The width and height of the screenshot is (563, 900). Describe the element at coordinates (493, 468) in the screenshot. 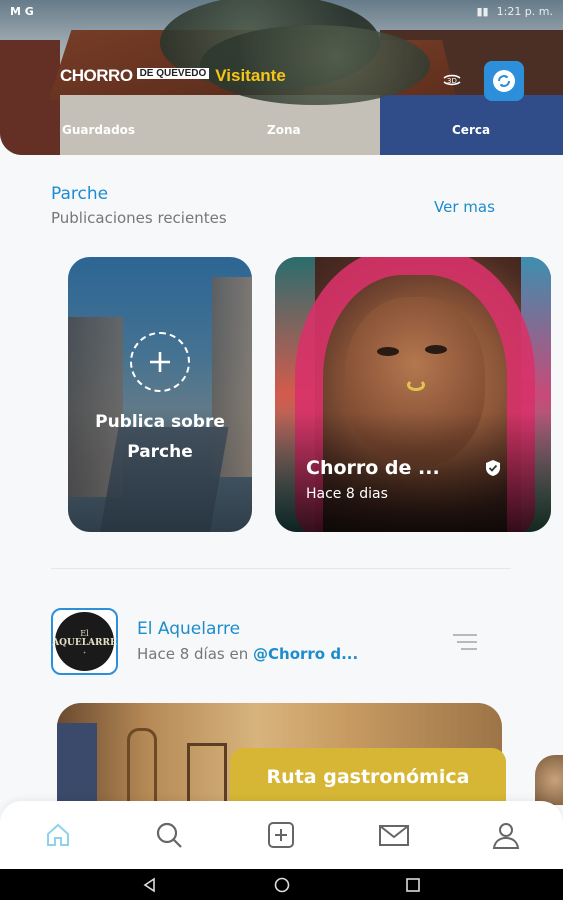

I see `verified-shield-icon` at that location.